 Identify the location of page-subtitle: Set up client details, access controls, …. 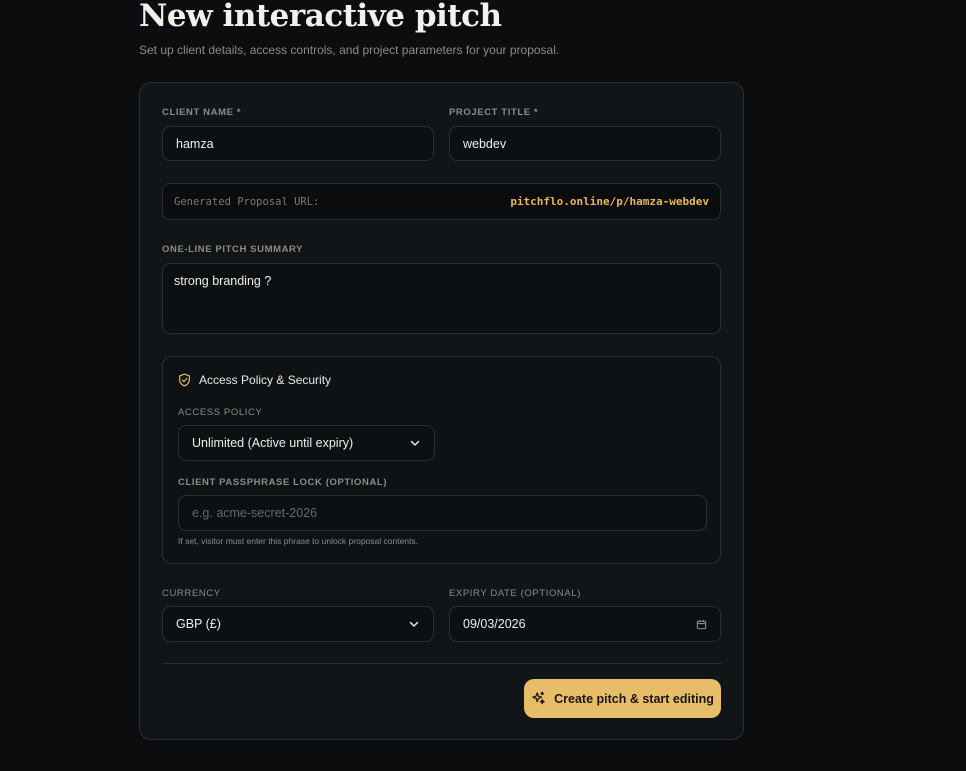
(349, 50).